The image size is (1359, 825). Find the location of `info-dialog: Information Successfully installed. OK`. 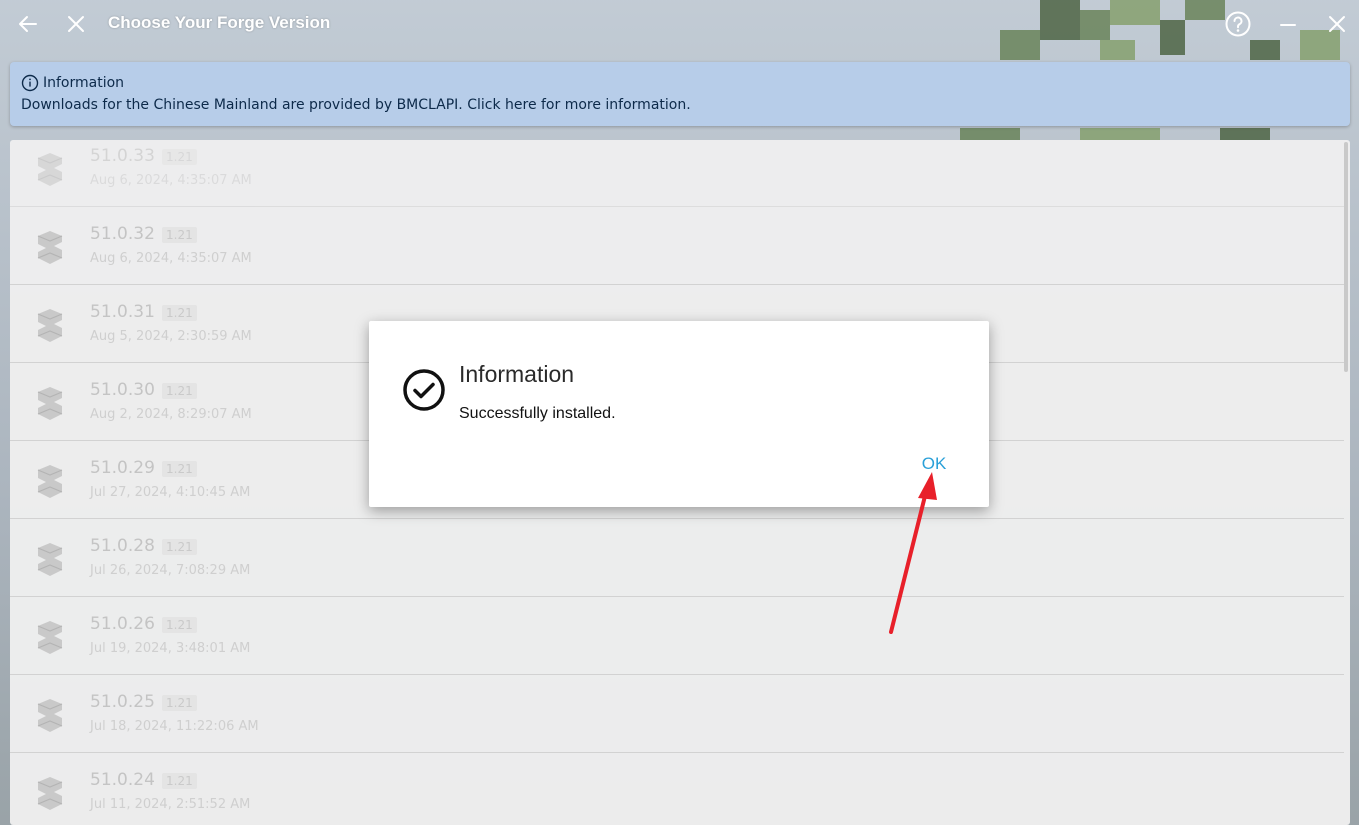

info-dialog: Information Successfully installed. OK is located at coordinates (679, 414).